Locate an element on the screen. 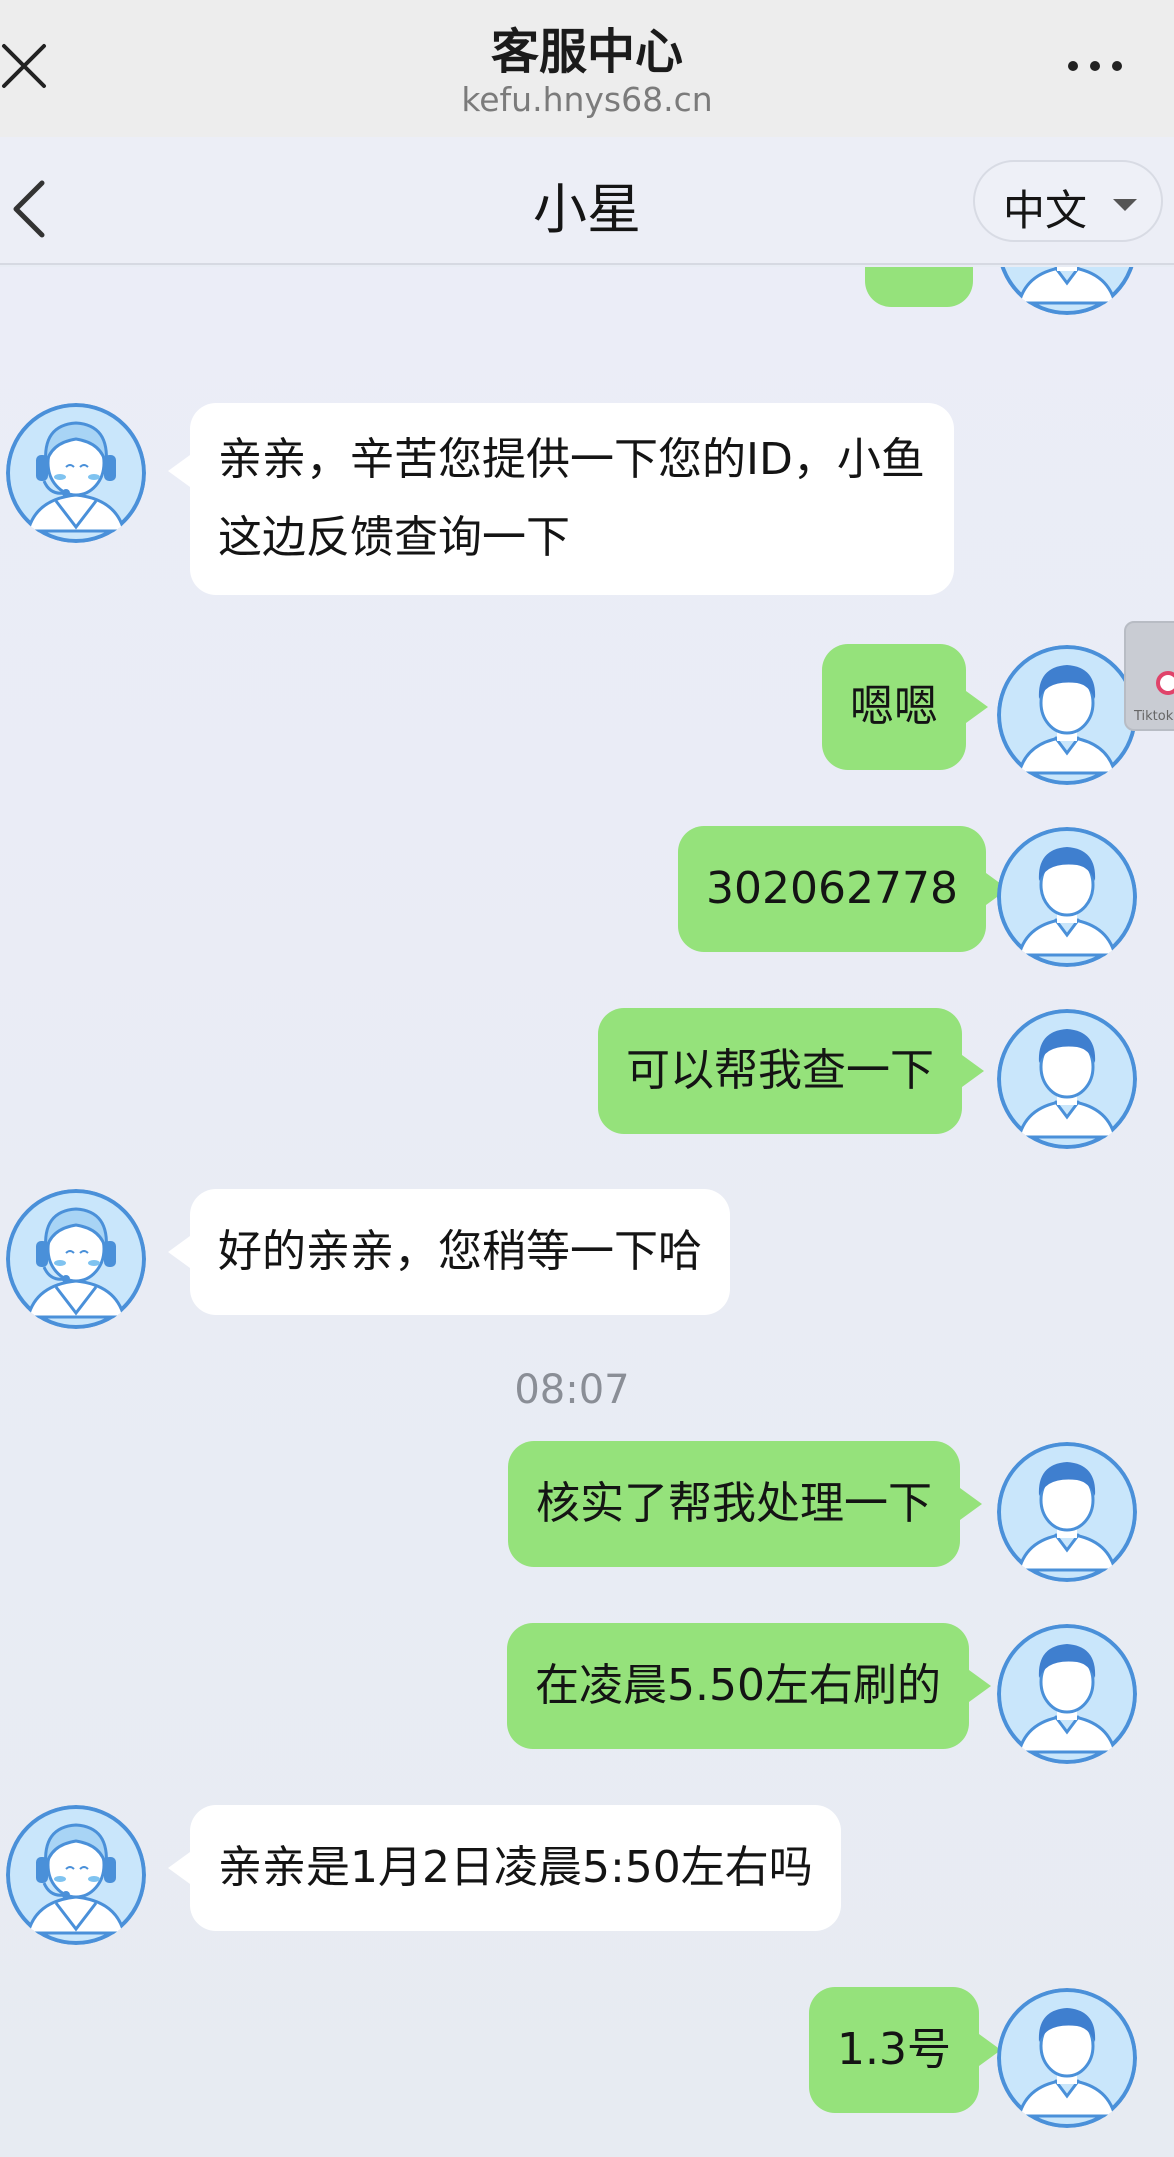 The height and width of the screenshot is (2157, 1174). message-bubble-incoming: 好的亲亲，您稍等一下哈 is located at coordinates (449, 1252).